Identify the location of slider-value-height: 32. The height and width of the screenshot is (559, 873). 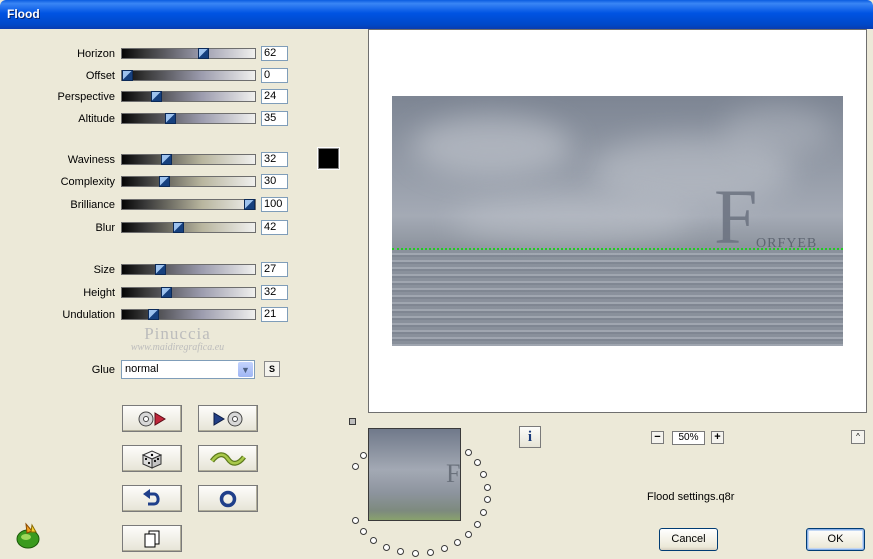
(274, 292).